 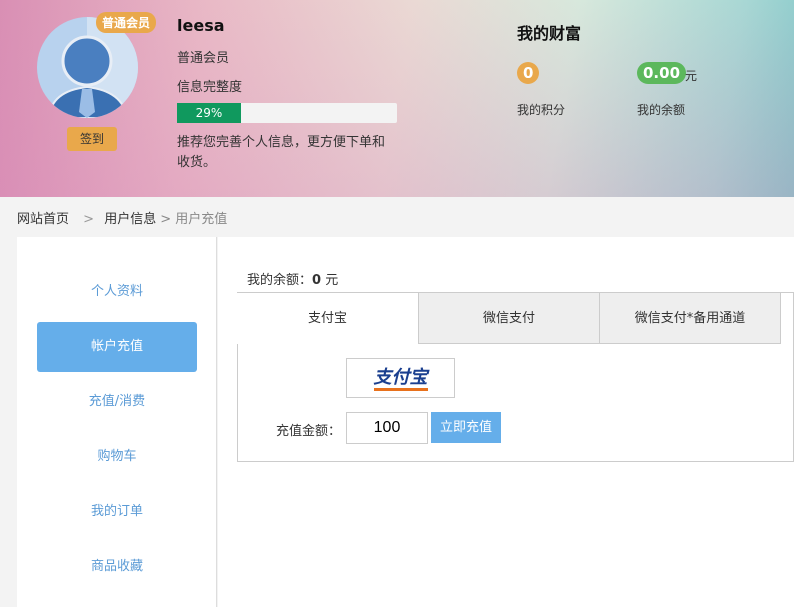 What do you see at coordinates (194, 219) in the screenshot?
I see `breadcrumb-current: > 用户充值` at bounding box center [194, 219].